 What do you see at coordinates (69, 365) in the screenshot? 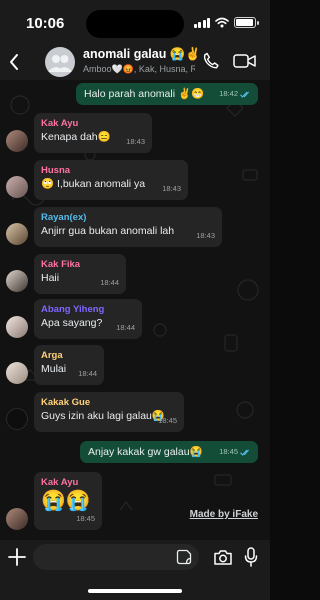
I see `incoming-message: Arga Mulai 18:44` at bounding box center [69, 365].